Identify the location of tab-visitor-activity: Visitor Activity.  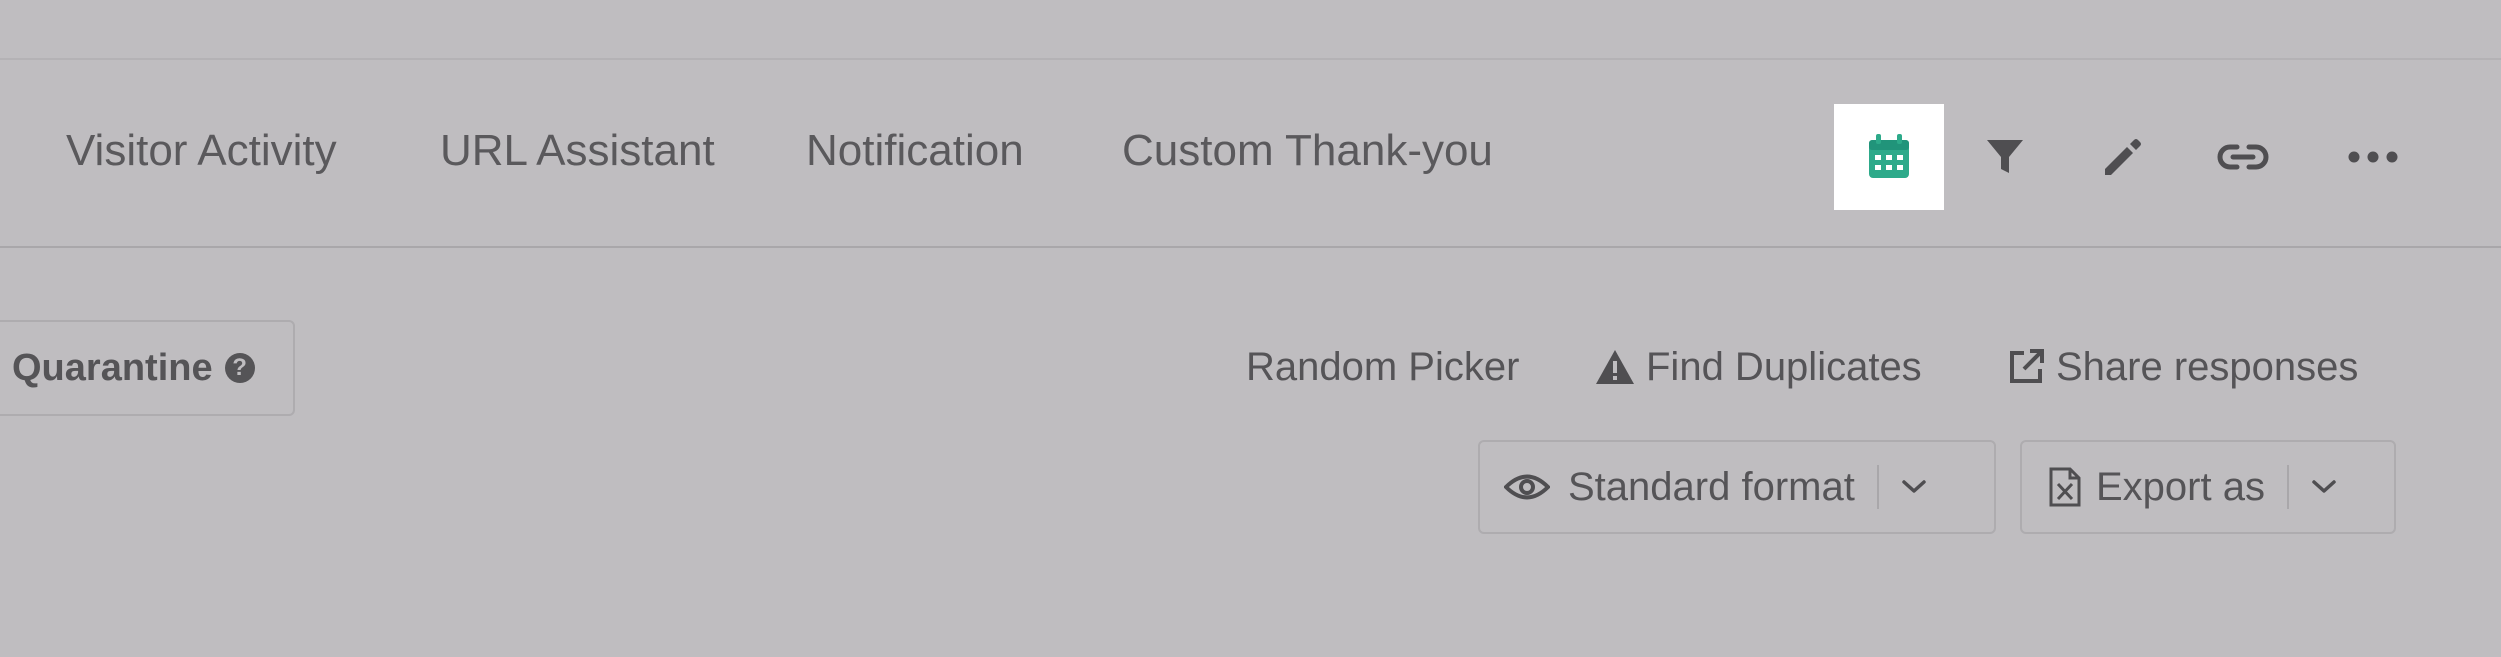
(201, 151).